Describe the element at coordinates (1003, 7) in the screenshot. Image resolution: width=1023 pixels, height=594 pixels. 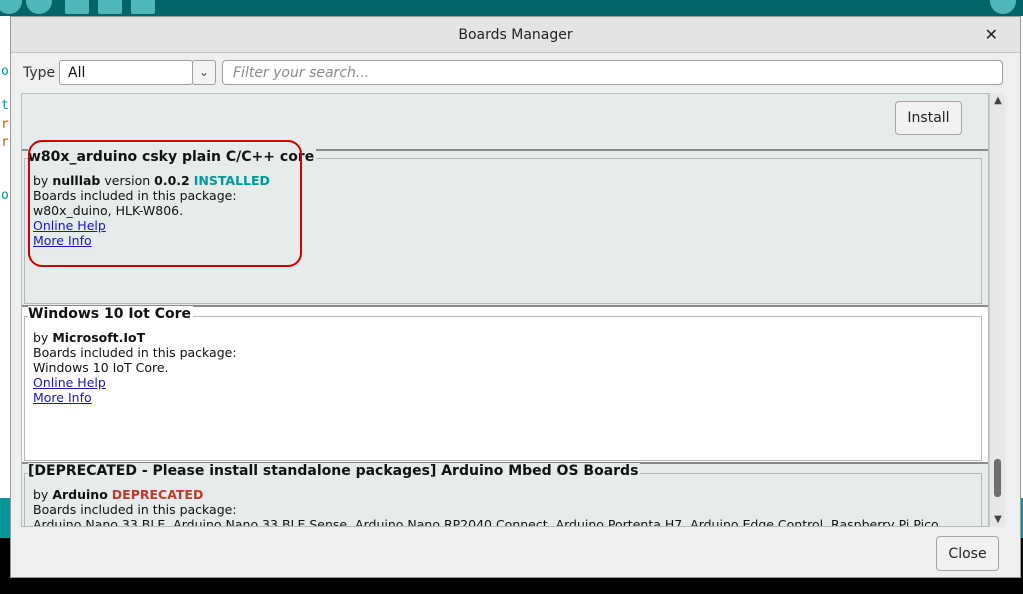
I see `serial-monitor-icon` at that location.